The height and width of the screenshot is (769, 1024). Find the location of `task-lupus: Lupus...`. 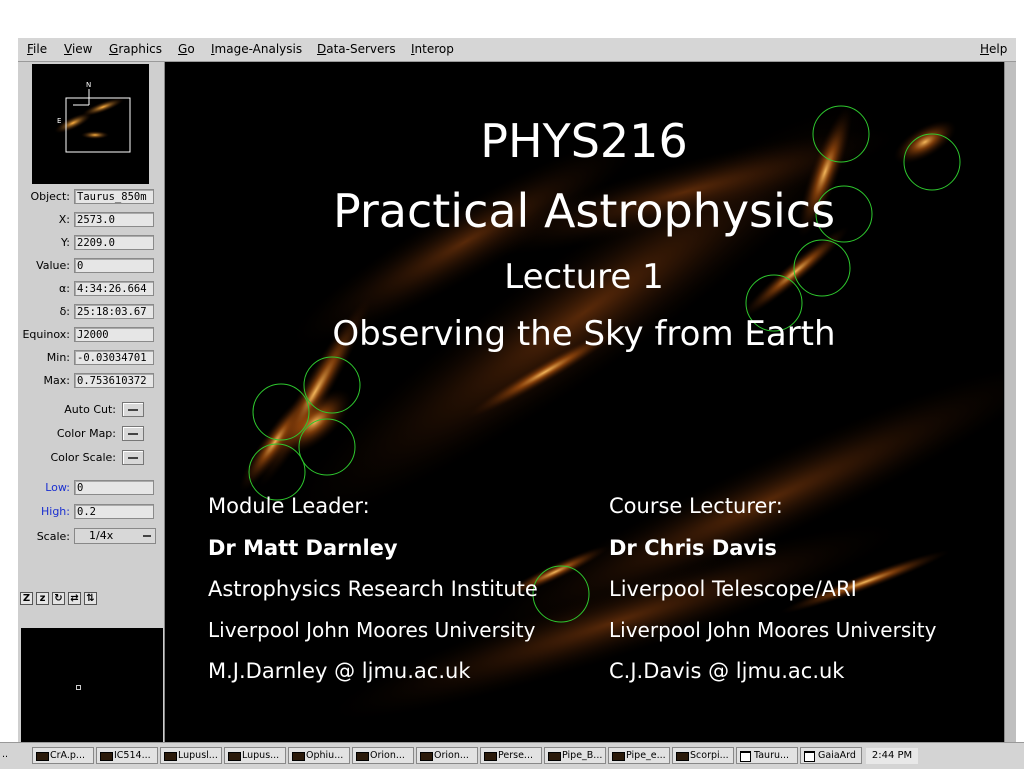

task-lupus: Lupus... is located at coordinates (255, 755).